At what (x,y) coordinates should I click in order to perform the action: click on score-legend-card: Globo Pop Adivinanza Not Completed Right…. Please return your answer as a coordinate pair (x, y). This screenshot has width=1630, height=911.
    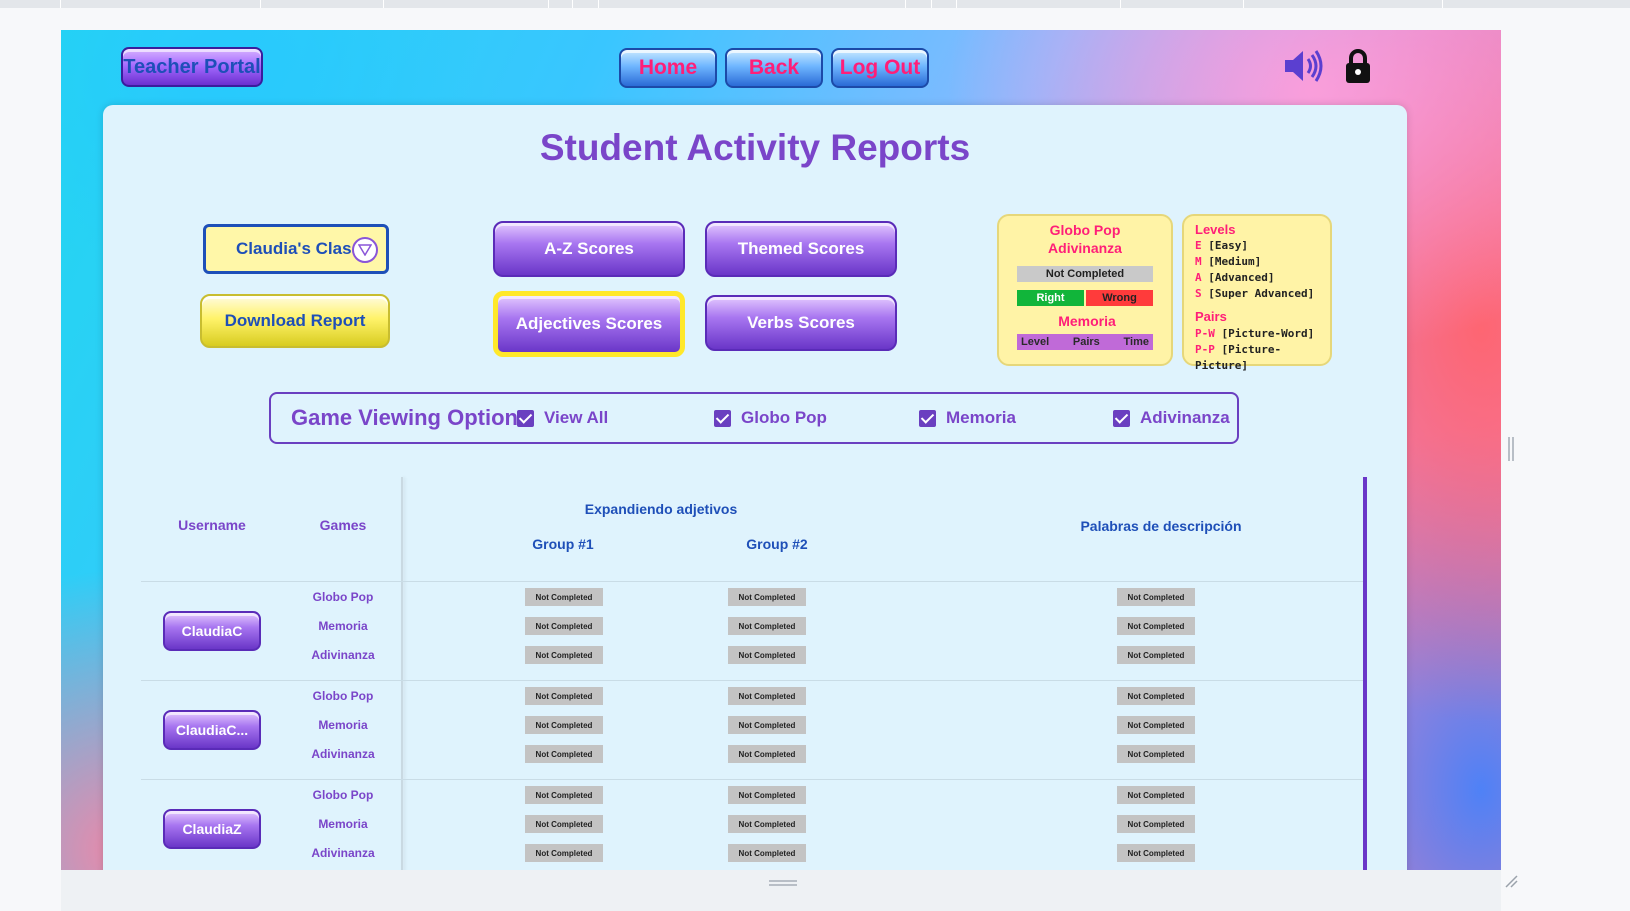
    Looking at the image, I should click on (1085, 290).